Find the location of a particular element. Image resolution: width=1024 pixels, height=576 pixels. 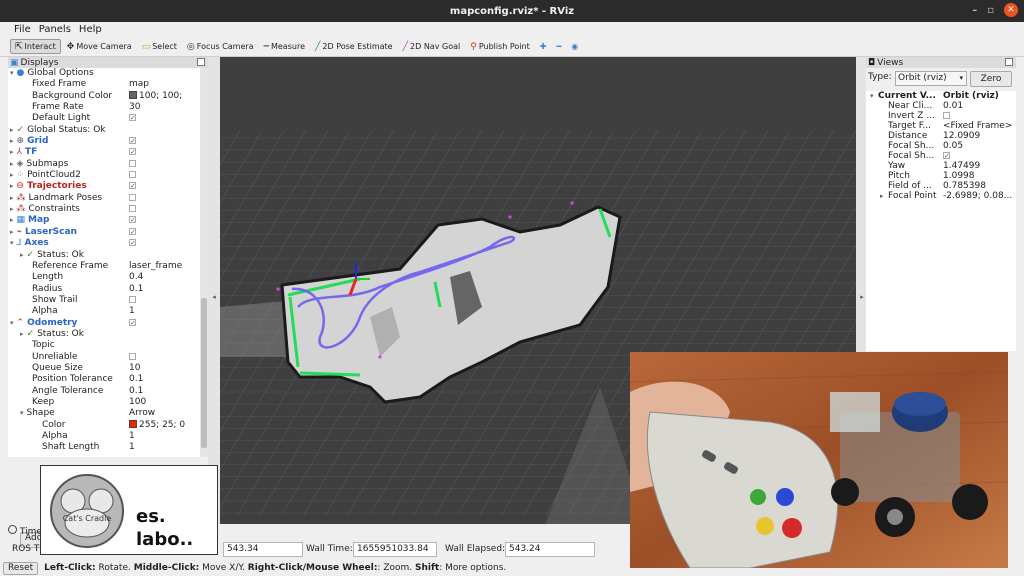

view-property-row: Pitch 1.0998 is located at coordinates (941, 176).